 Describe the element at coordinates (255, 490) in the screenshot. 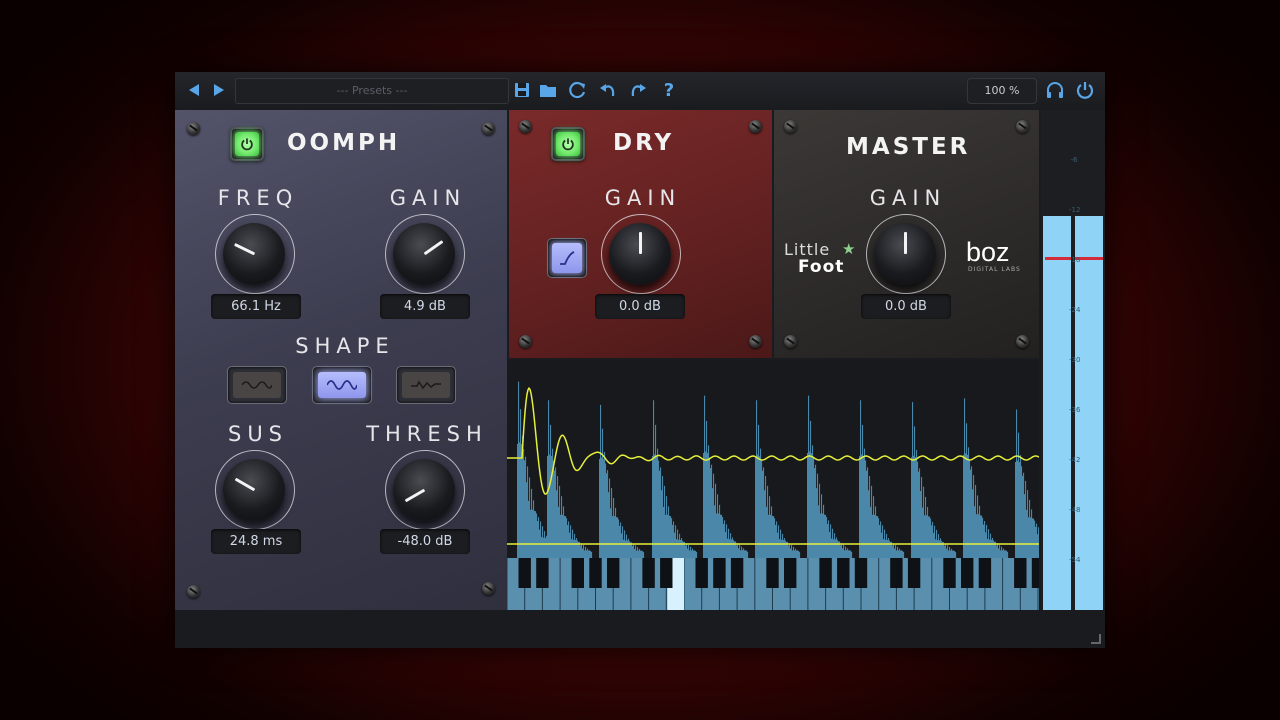

I see `sus-knob` at that location.